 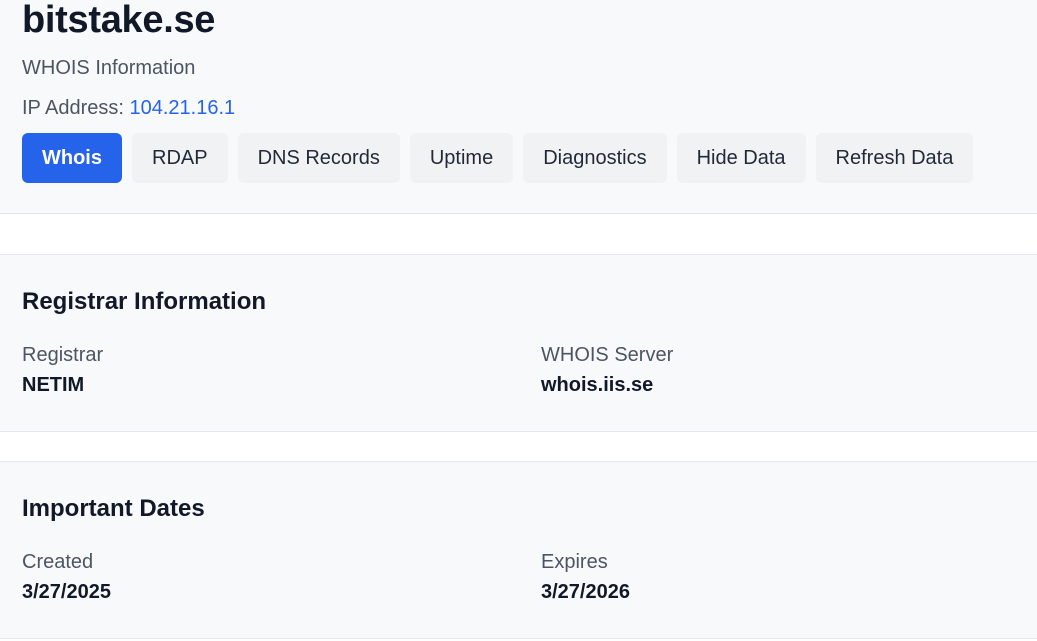 I want to click on refresh-data-button: Refresh Data, so click(x=894, y=158).